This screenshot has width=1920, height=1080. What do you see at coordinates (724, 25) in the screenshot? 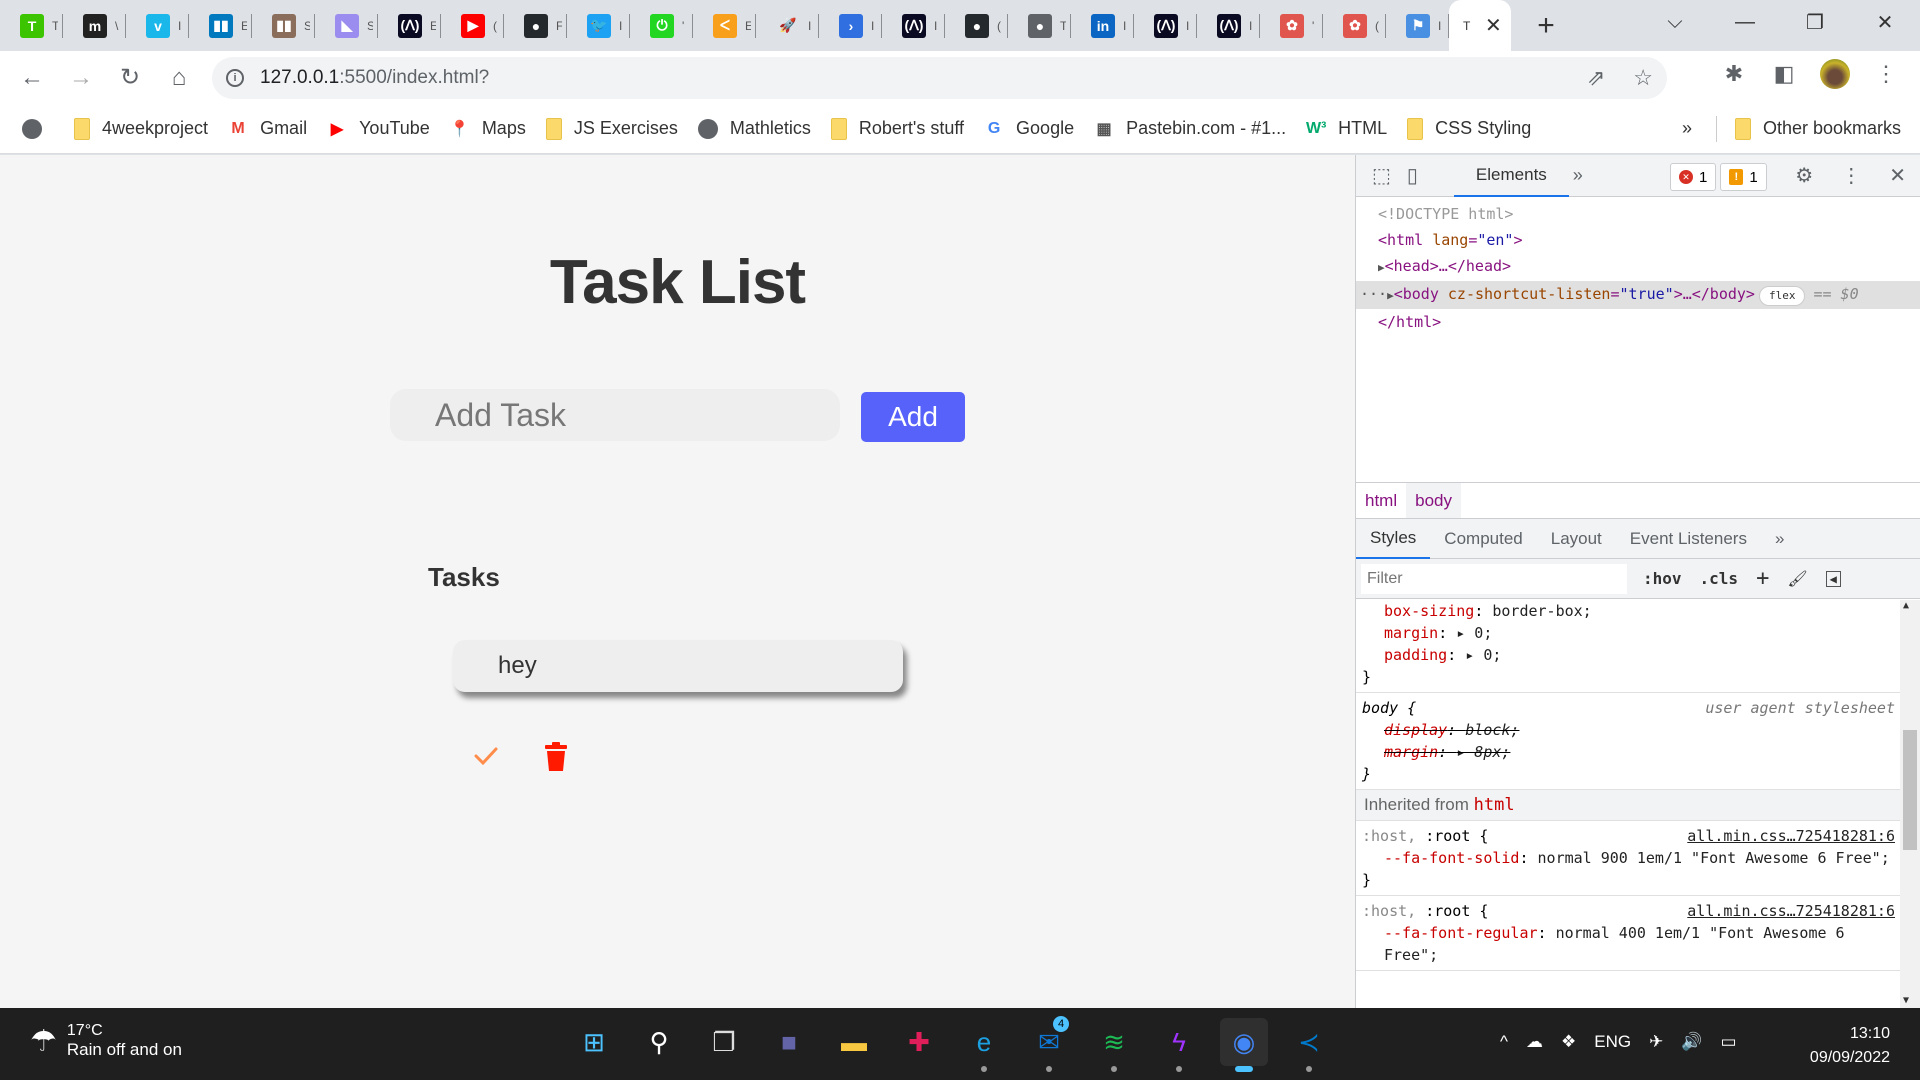
I see `tab: ᐸE` at bounding box center [724, 25].